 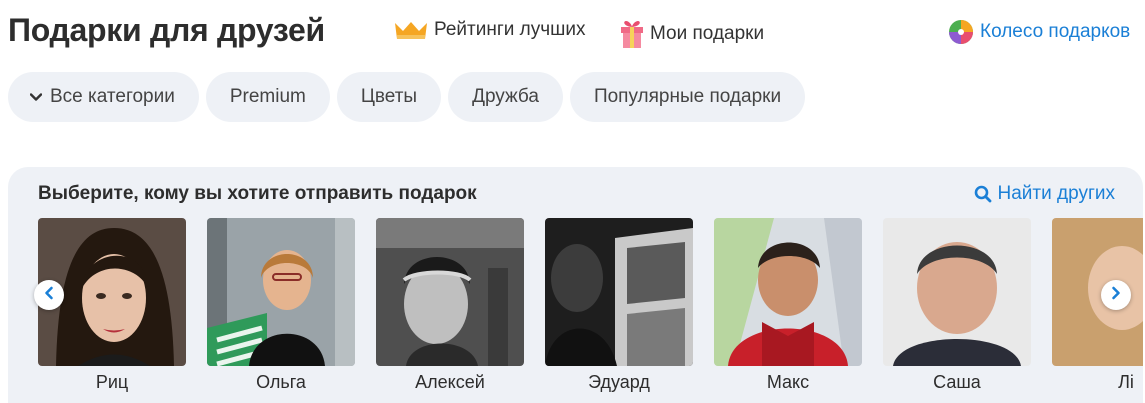 What do you see at coordinates (389, 97) in the screenshot?
I see `category-flowers: Цветы` at bounding box center [389, 97].